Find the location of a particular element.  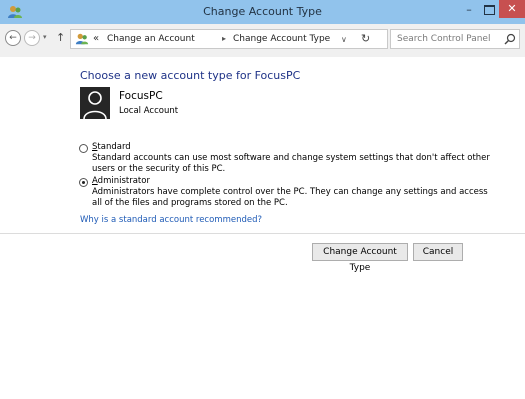

breadcrumb-change-an-account: Change an Account is located at coordinates (151, 39).